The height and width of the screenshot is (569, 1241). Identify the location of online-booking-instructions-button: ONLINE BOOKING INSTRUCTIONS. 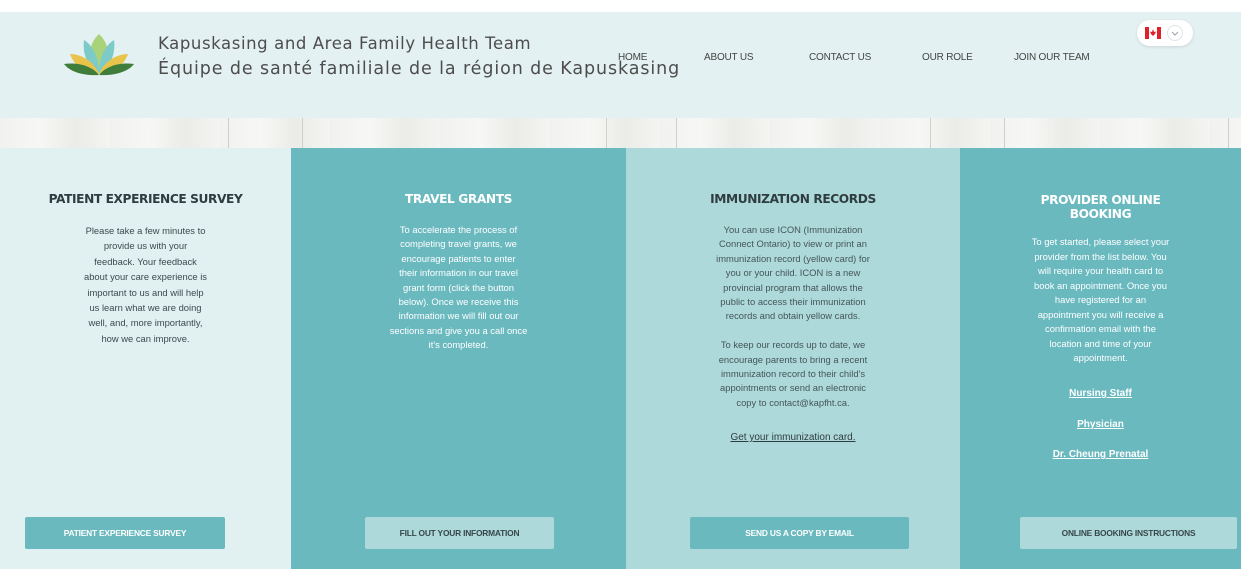
(1128, 533).